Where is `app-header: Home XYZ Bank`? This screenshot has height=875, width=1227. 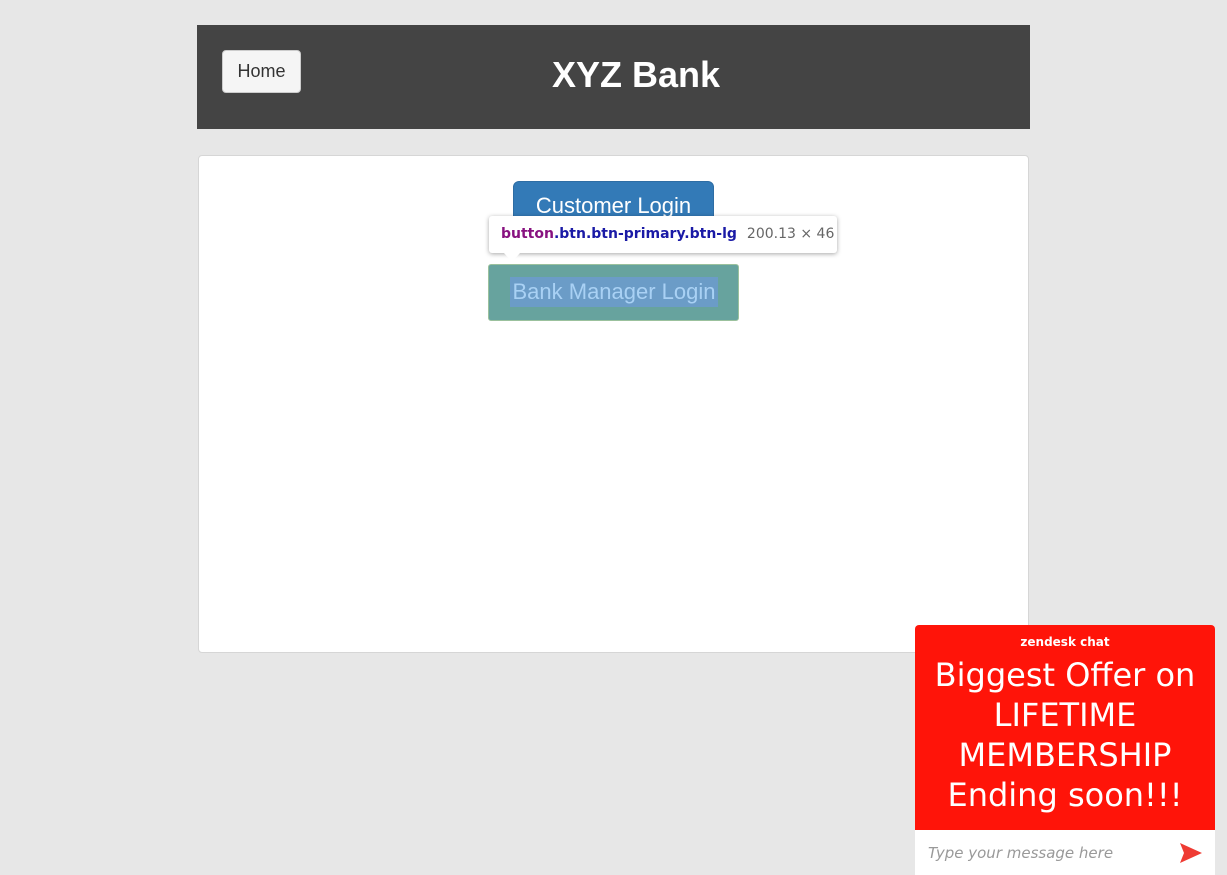
app-header: Home XYZ Bank is located at coordinates (613, 77).